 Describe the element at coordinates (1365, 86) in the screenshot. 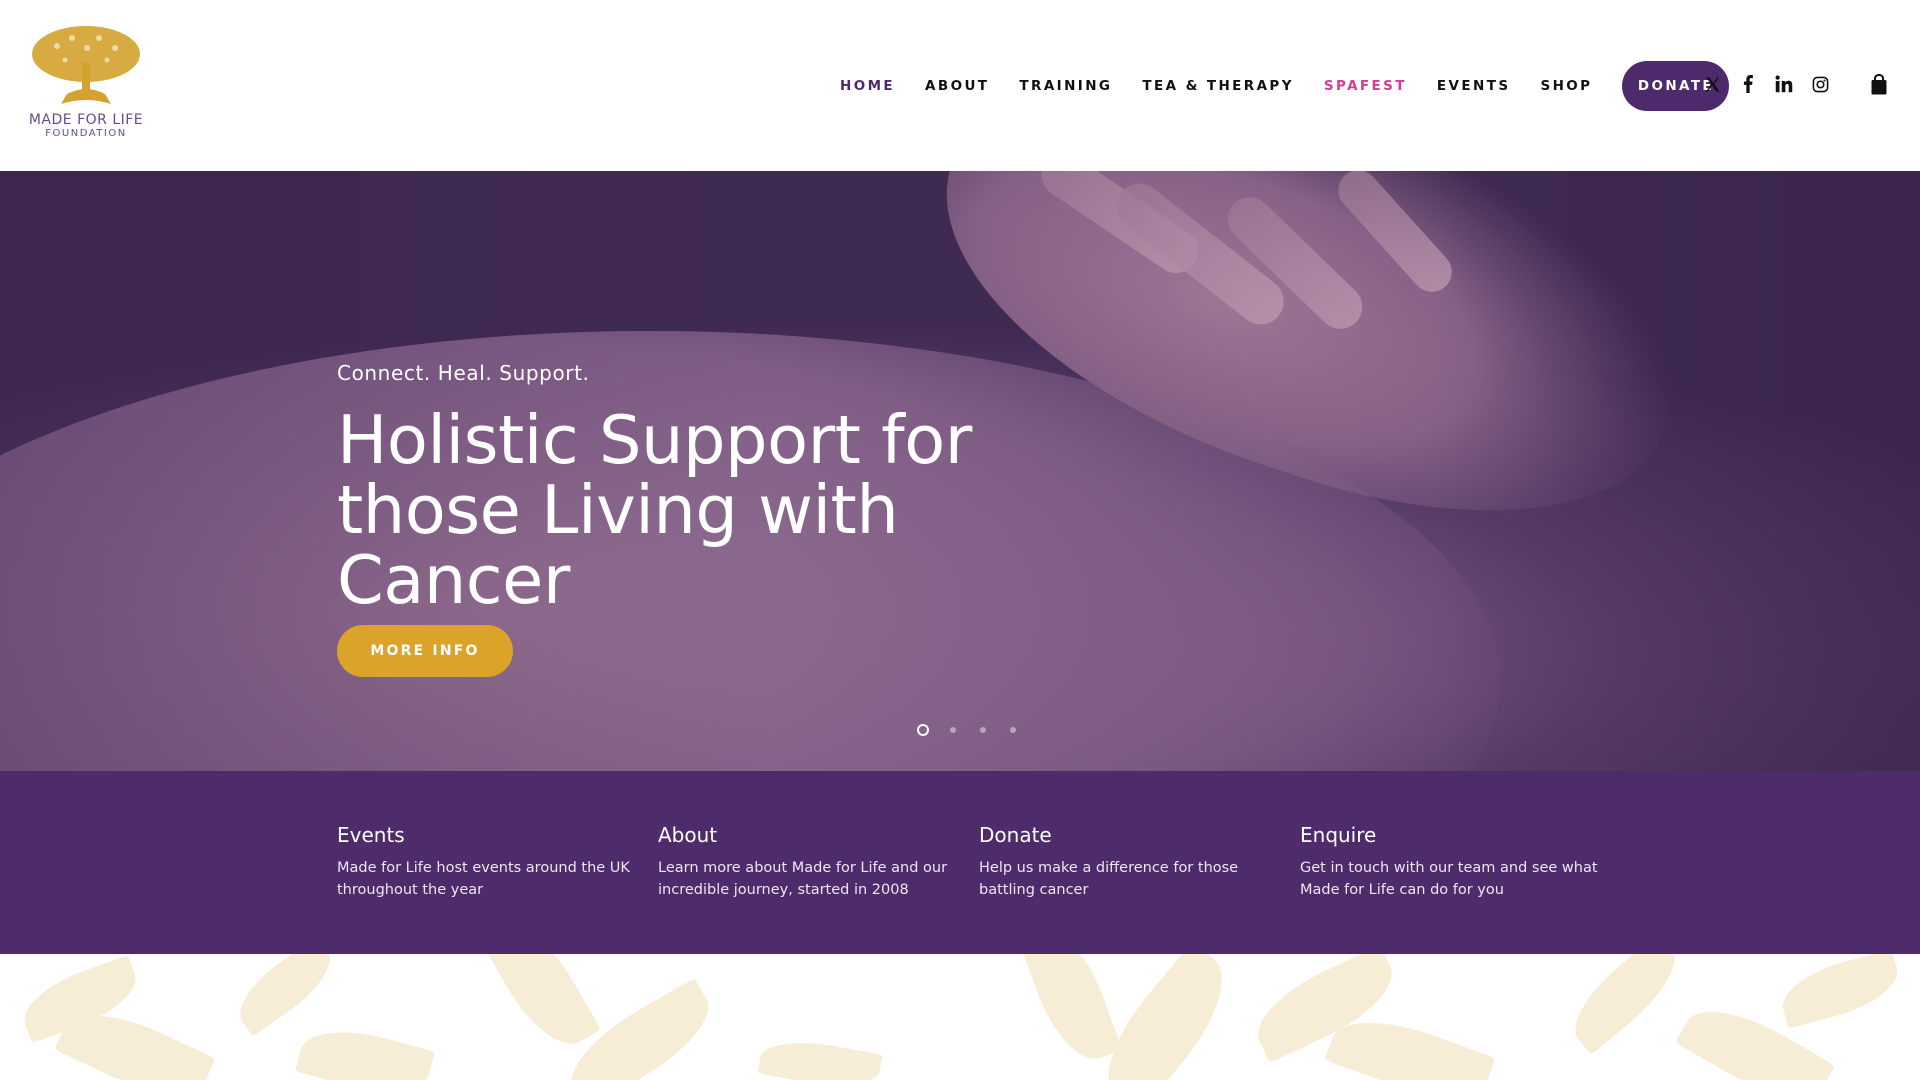

I see `nav-item-spafest: SPAFEST` at that location.